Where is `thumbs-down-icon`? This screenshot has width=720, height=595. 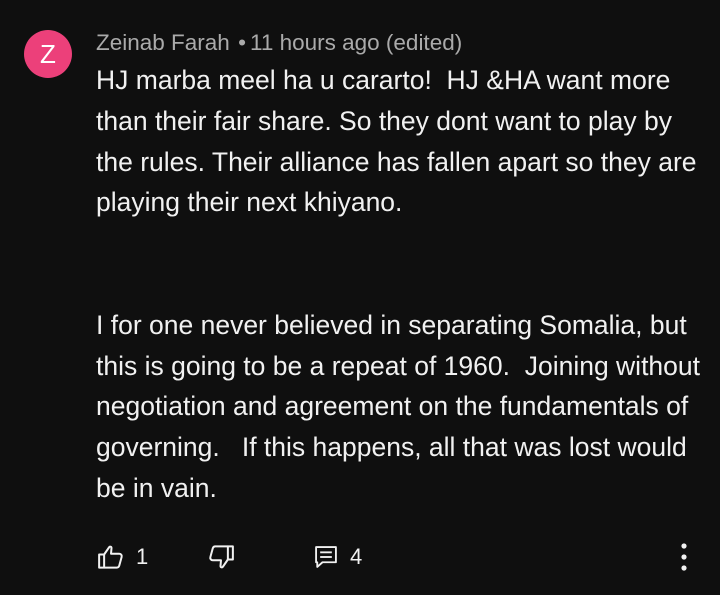
thumbs-down-icon is located at coordinates (221, 557).